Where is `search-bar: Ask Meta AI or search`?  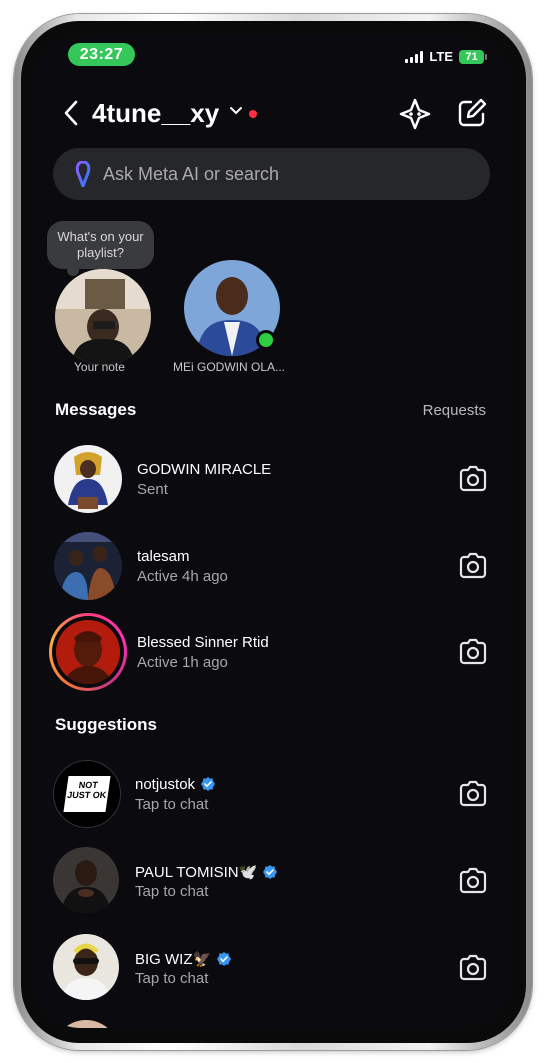
search-bar: Ask Meta AI or search is located at coordinates (271, 174).